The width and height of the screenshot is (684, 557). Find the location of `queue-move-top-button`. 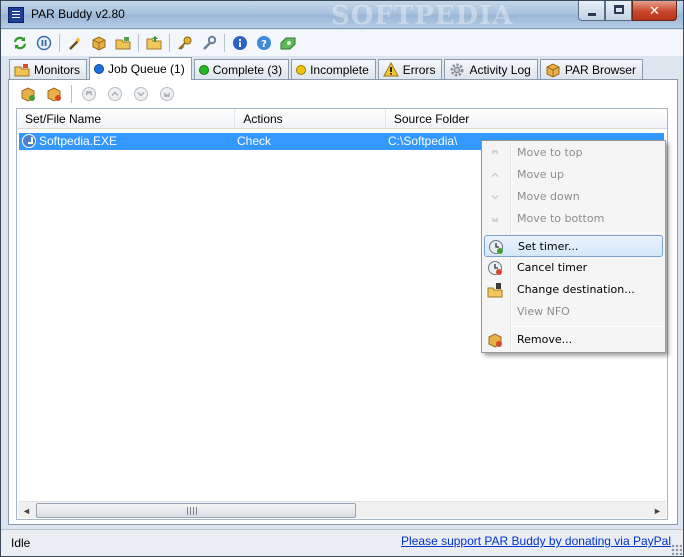

queue-move-top-button is located at coordinates (89, 94).